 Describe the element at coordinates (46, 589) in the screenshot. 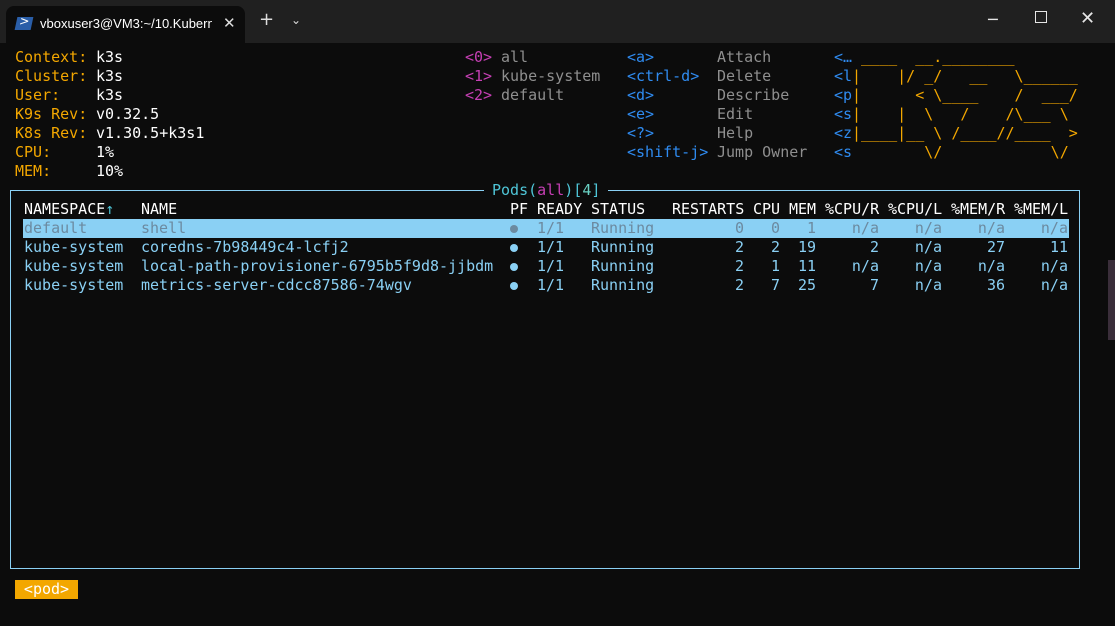

I see `breadcrumb: <pod>` at that location.